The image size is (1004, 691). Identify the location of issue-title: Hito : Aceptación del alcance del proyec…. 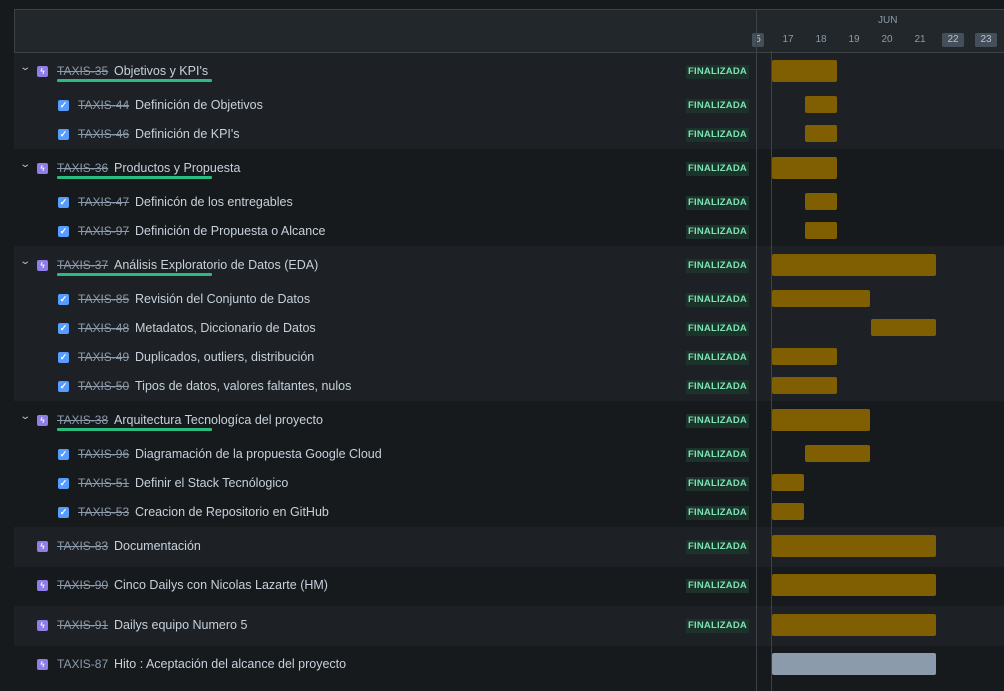
(230, 664).